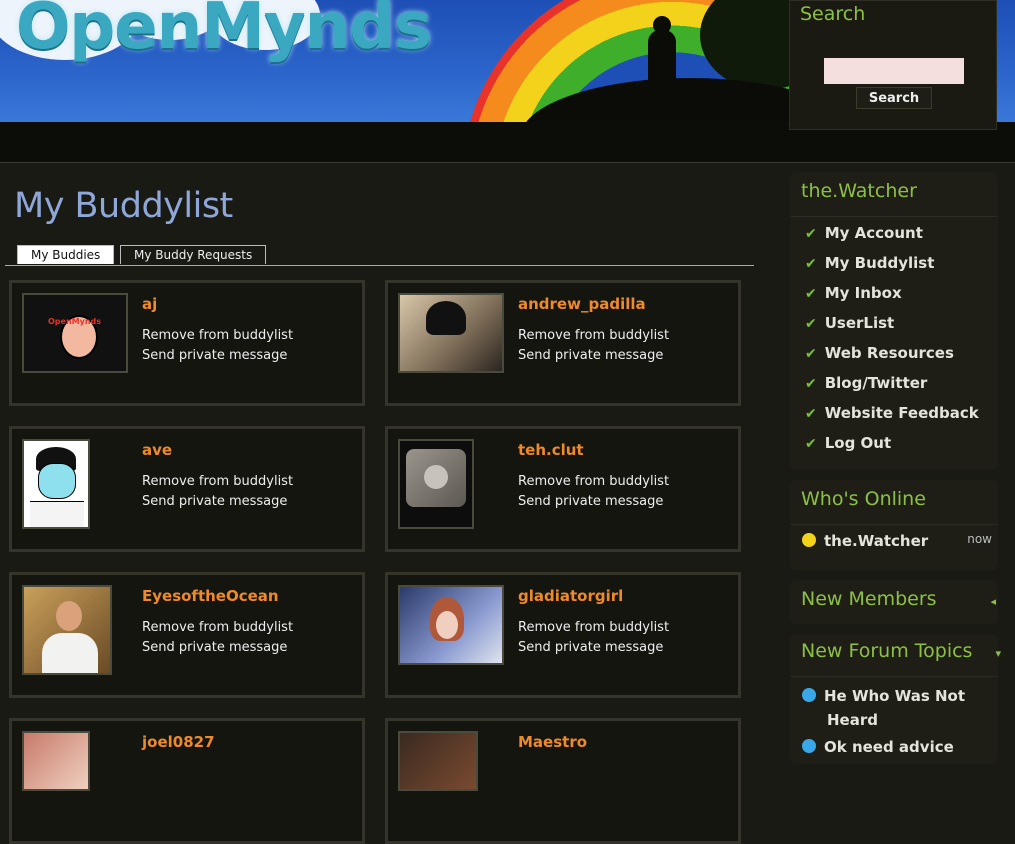 This screenshot has height=844, width=1015. I want to click on buddy-card: joel0827, so click(187, 781).